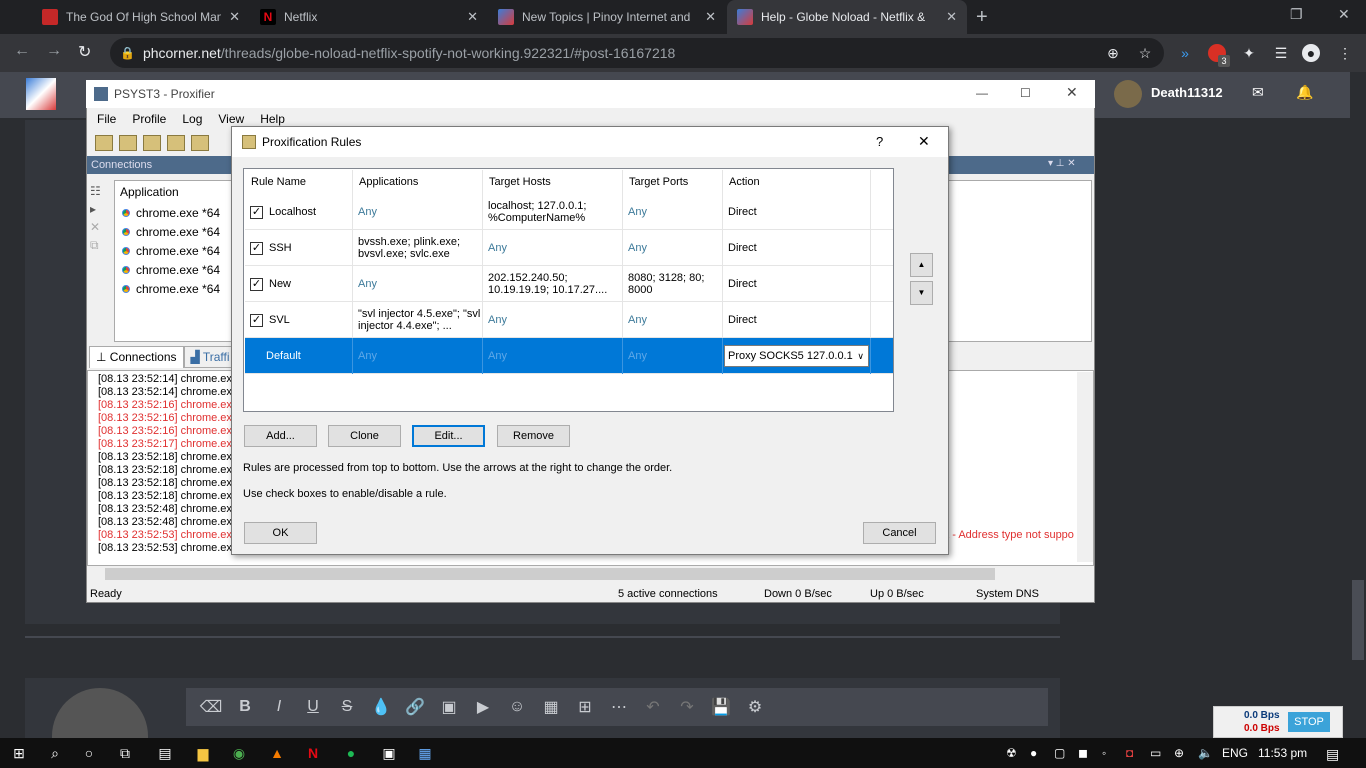  Describe the element at coordinates (125, 753) in the screenshot. I see `task-view-icon: ⧉` at that location.